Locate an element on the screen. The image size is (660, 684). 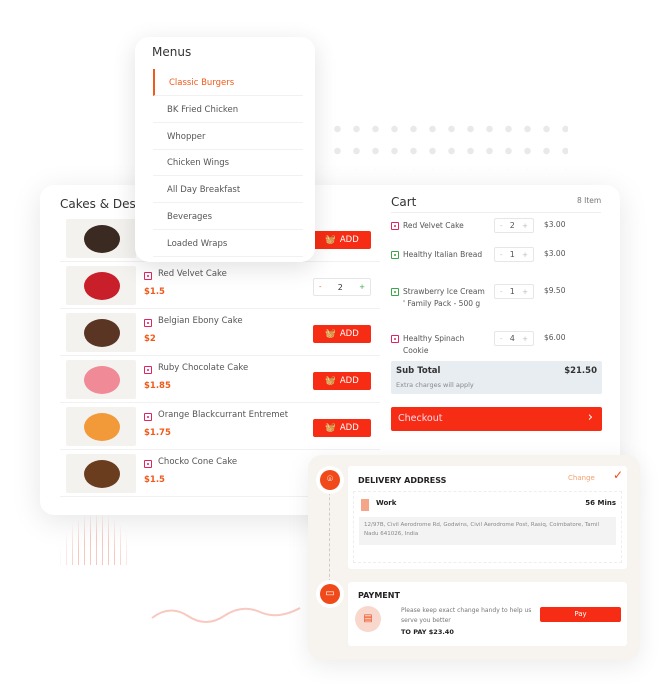
checkout-button: Checkout › is located at coordinates (496, 419).